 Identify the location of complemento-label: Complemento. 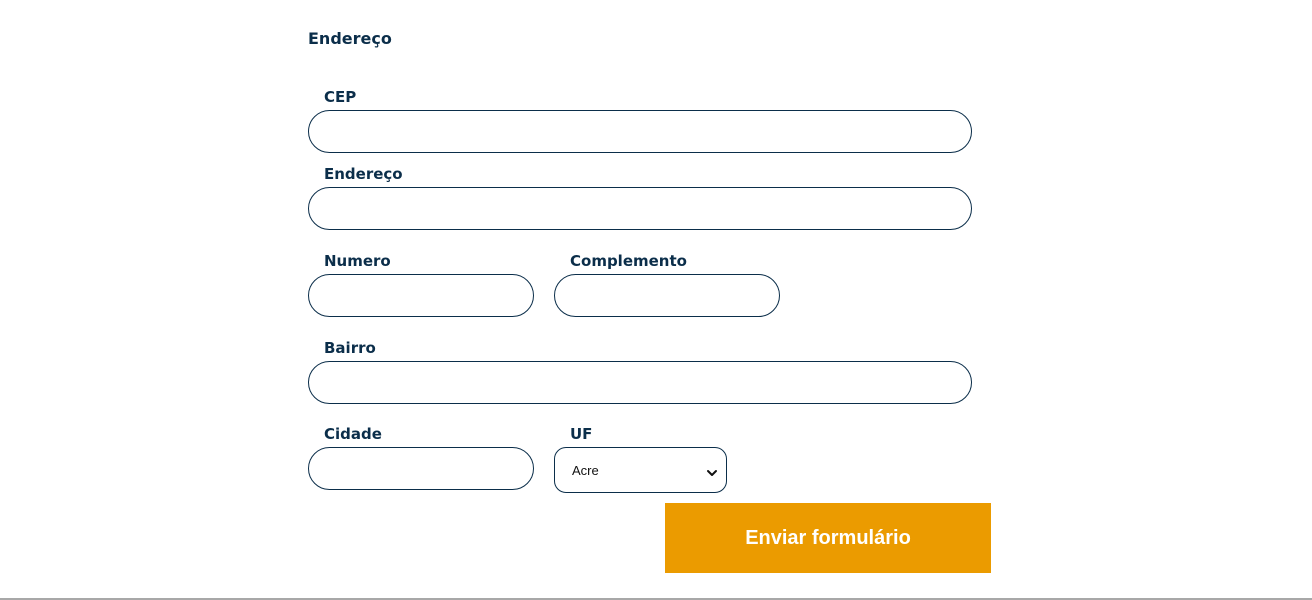
(628, 261).